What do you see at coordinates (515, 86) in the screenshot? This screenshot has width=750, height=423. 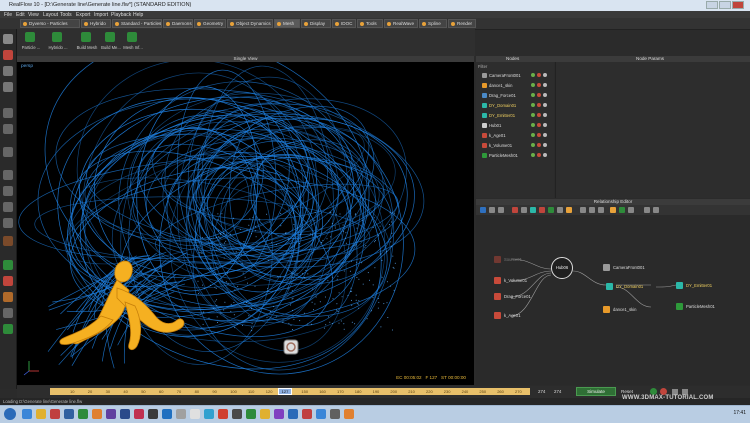 I see `node-list-item: dance1_skin` at bounding box center [515, 86].